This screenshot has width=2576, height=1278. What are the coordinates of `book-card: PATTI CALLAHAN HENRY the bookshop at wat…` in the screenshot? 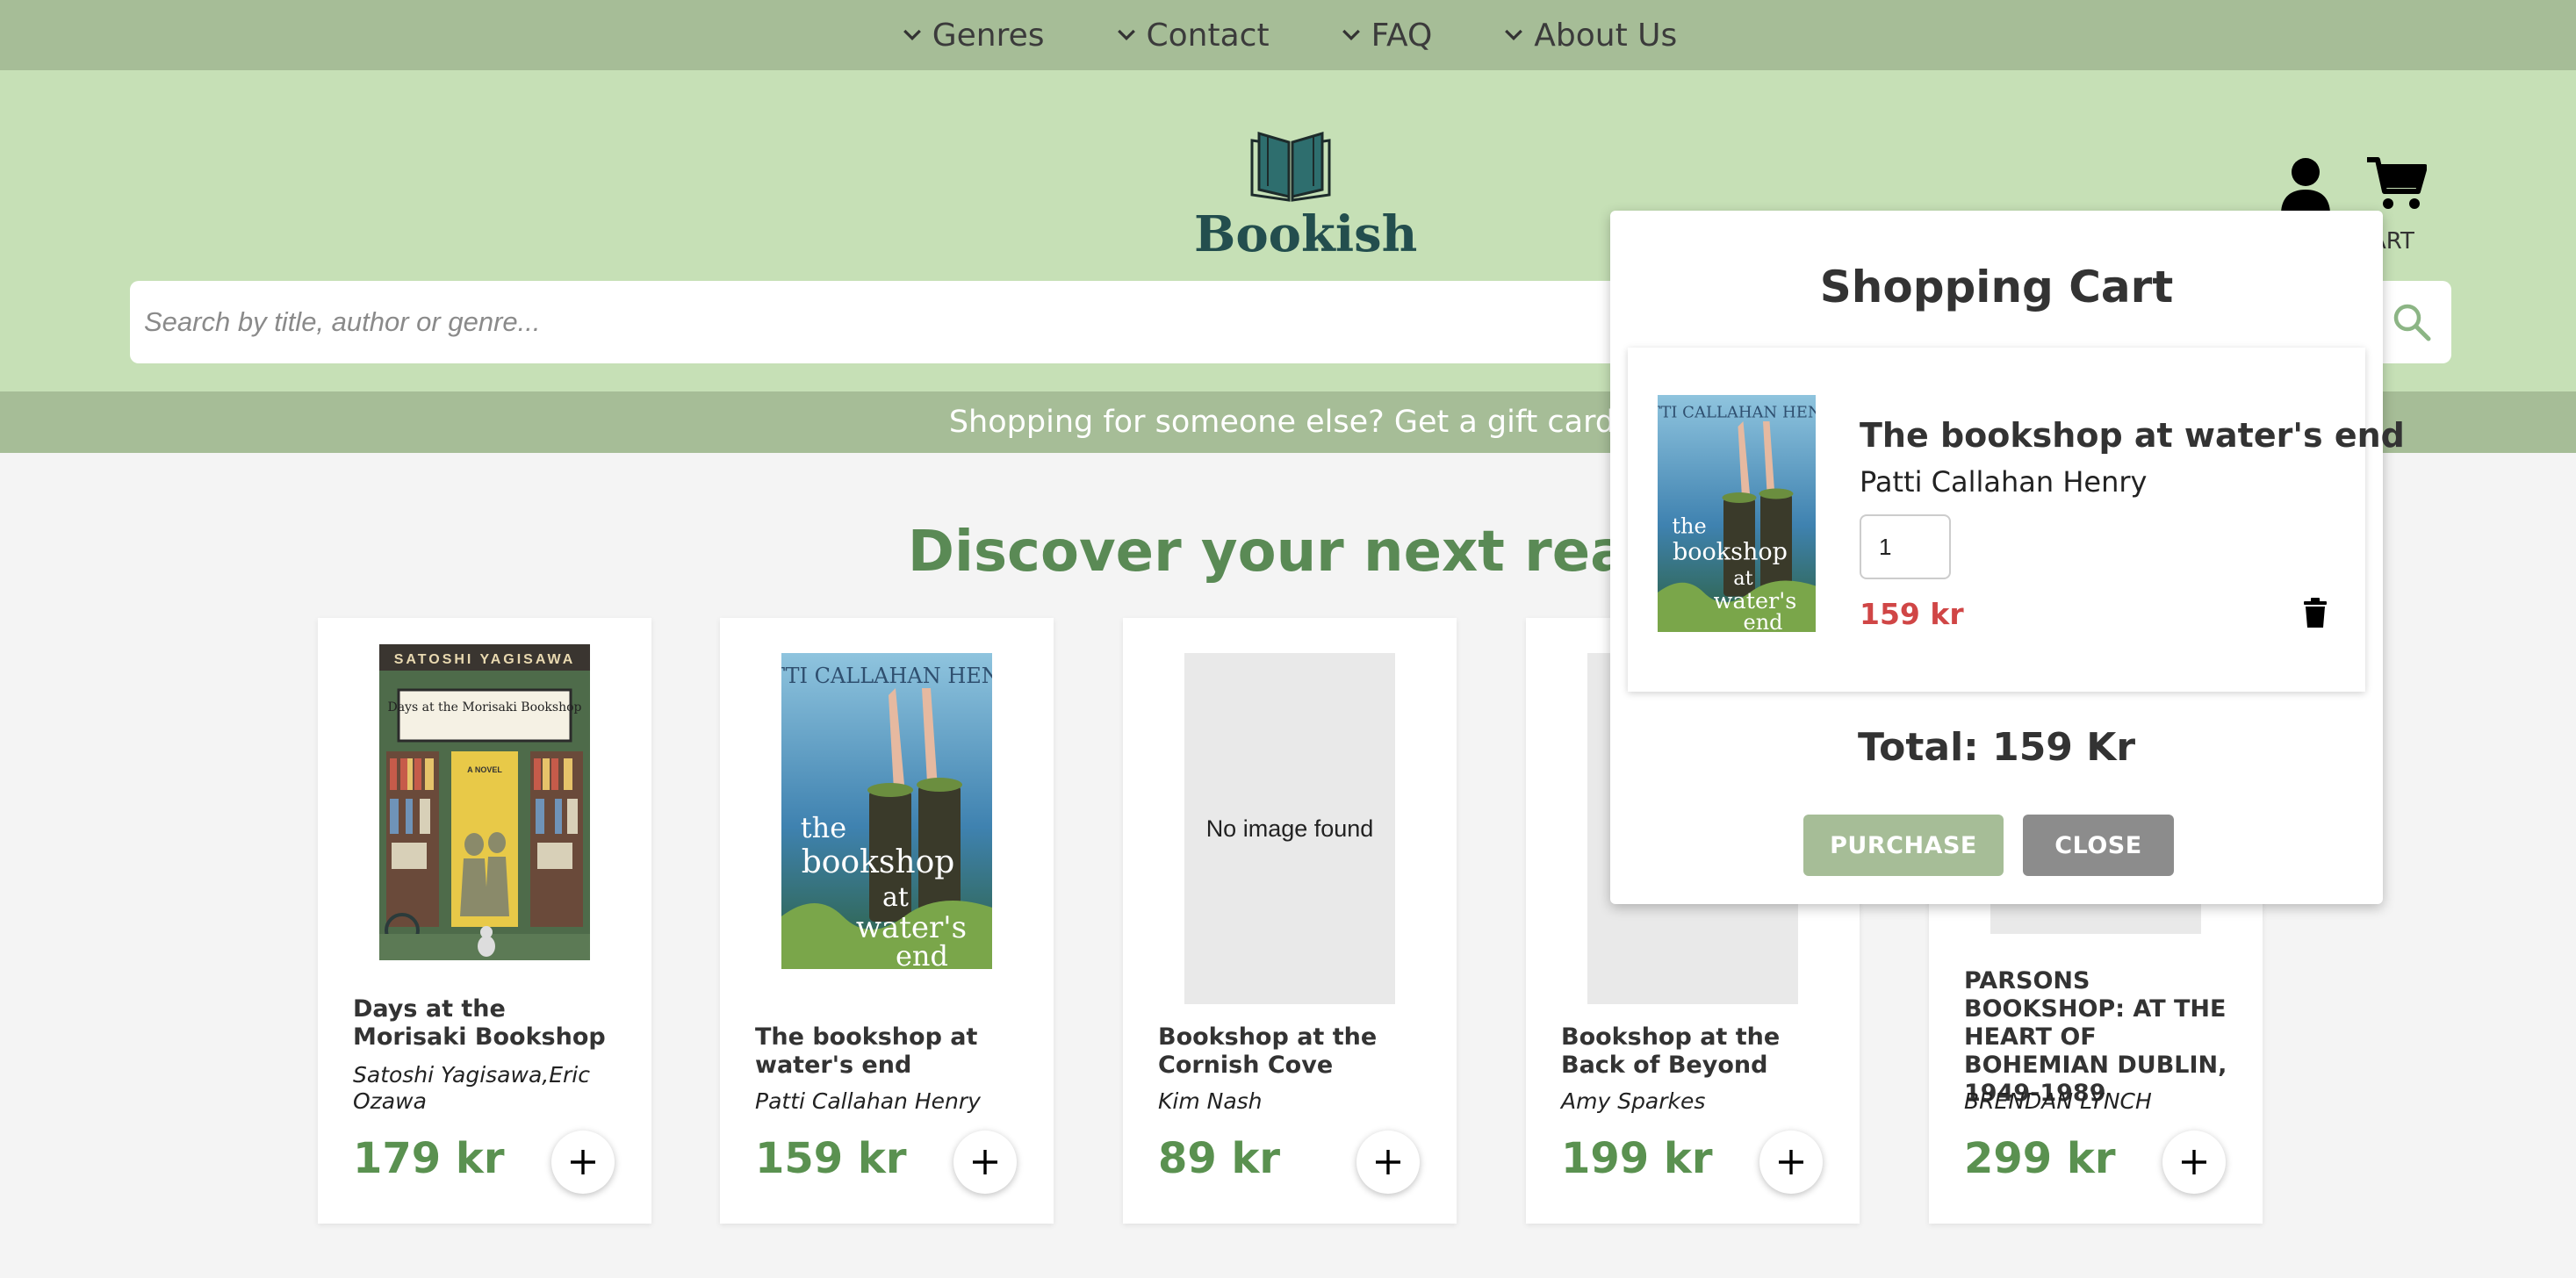 It's located at (887, 921).